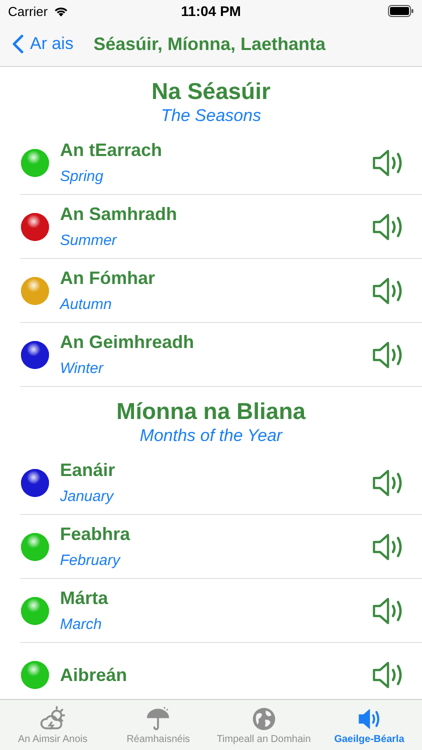 The image size is (422, 750). What do you see at coordinates (60, 11) in the screenshot?
I see `wifi-icon` at bounding box center [60, 11].